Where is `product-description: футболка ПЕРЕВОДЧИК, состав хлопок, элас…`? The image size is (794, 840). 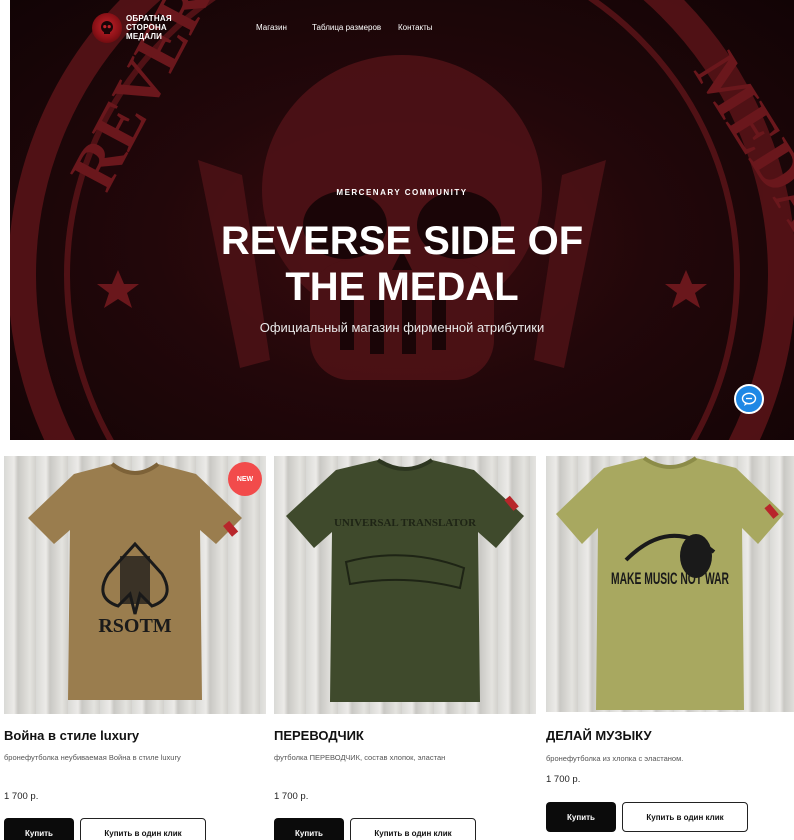 product-description: футболка ПЕРЕВОДЧИК, состав хлопок, элас… is located at coordinates (360, 757).